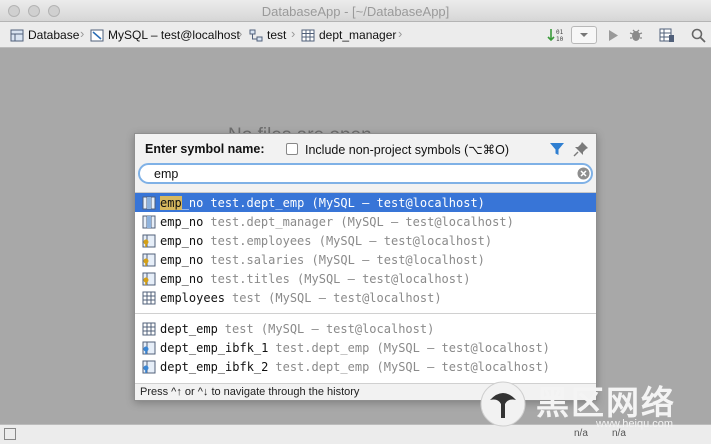 The width and height of the screenshot is (711, 444). Describe the element at coordinates (17, 35) in the screenshot. I see `database-icon` at that location.